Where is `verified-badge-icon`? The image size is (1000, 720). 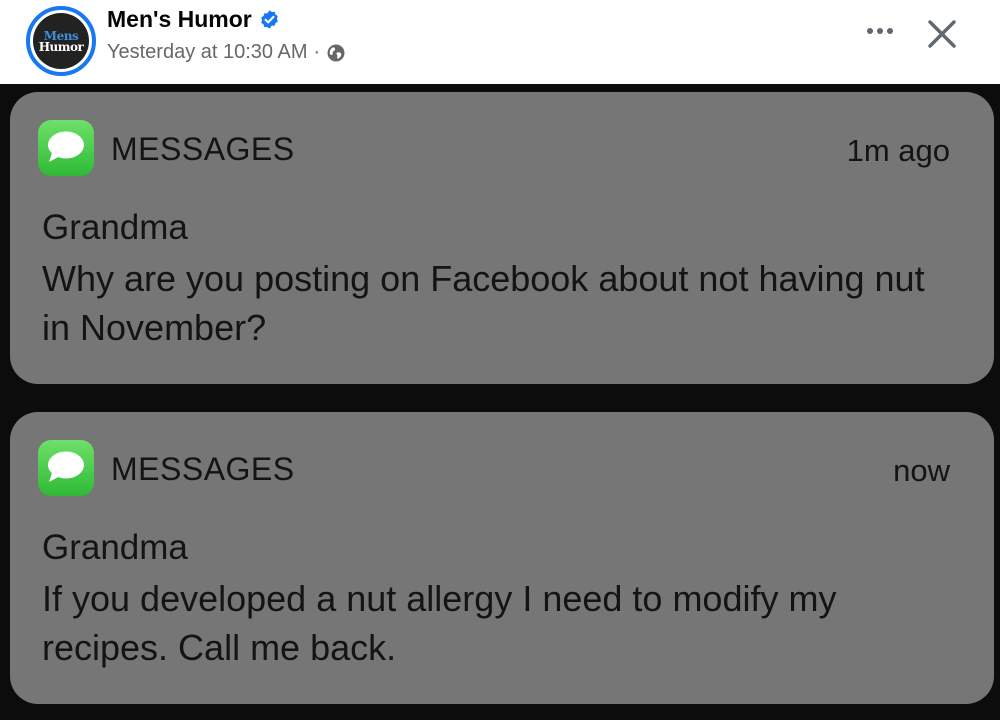 verified-badge-icon is located at coordinates (269, 19).